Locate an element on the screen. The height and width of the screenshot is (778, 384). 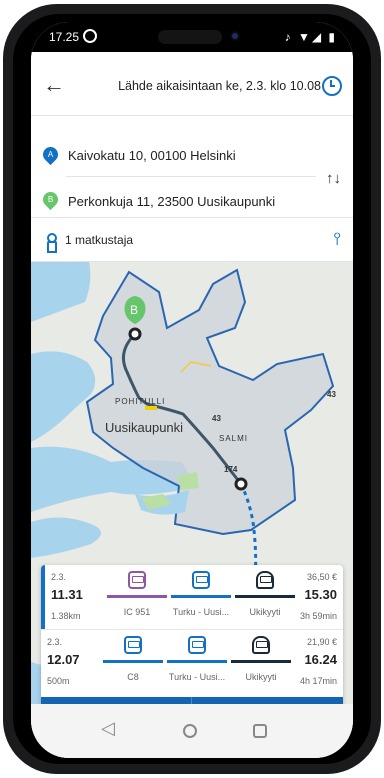
android-nav-bar: ◁ is located at coordinates (192, 731).